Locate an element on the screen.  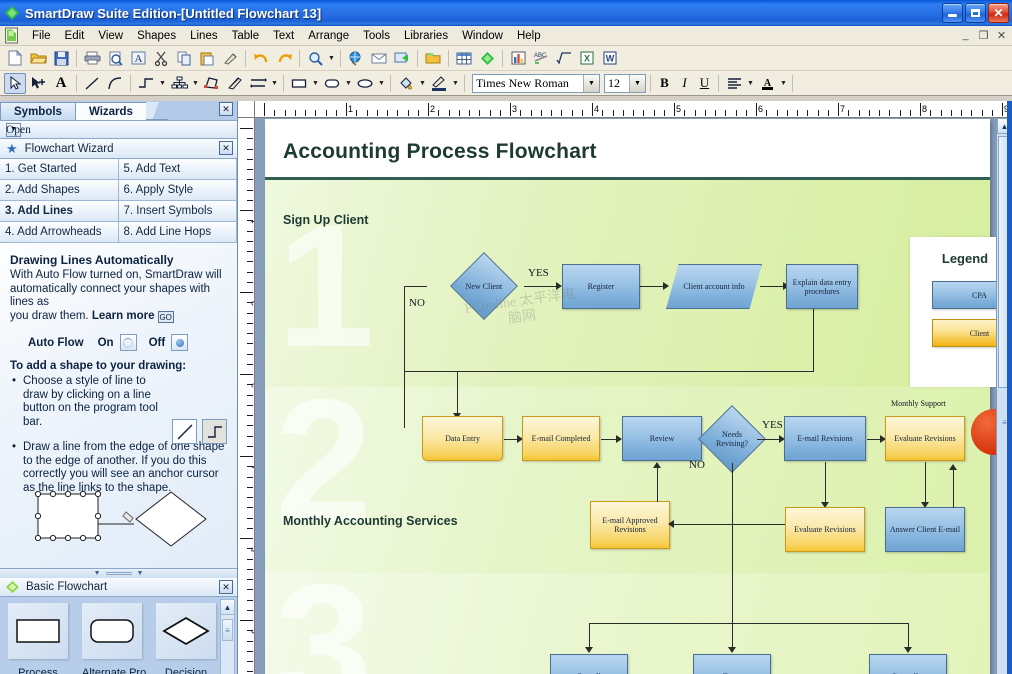
menu-item-arrange: Arrange is located at coordinates (328, 36).